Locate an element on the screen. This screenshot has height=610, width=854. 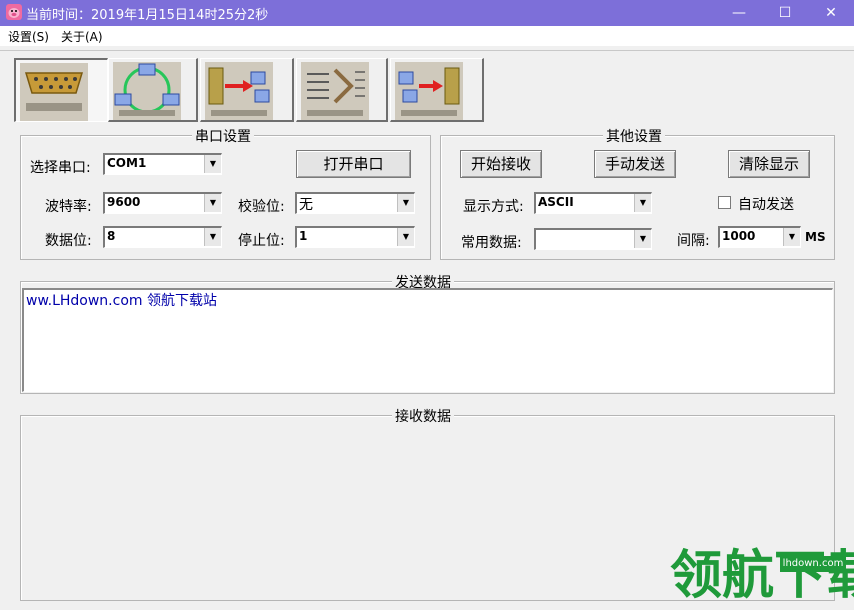
ascii-convert-icon is located at coordinates (335, 91).